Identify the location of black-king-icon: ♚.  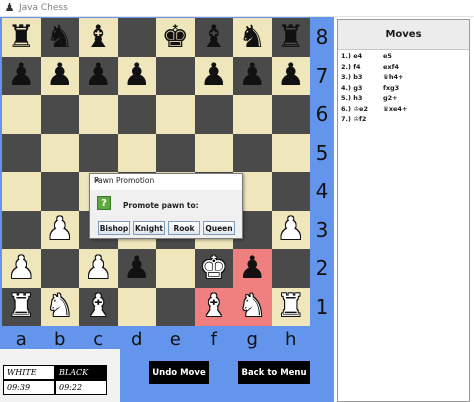
(175, 37).